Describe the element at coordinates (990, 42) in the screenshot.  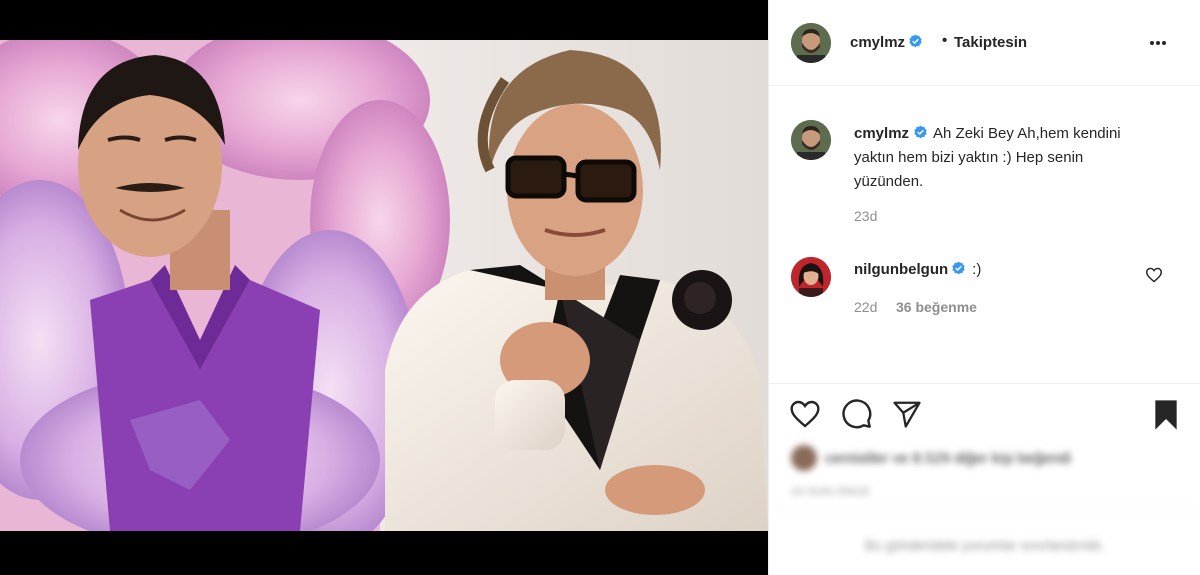
I see `following-status-button: Takiptesin` at that location.